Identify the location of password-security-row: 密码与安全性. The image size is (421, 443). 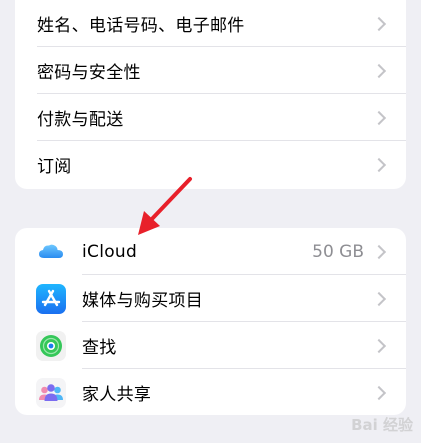
(210, 70).